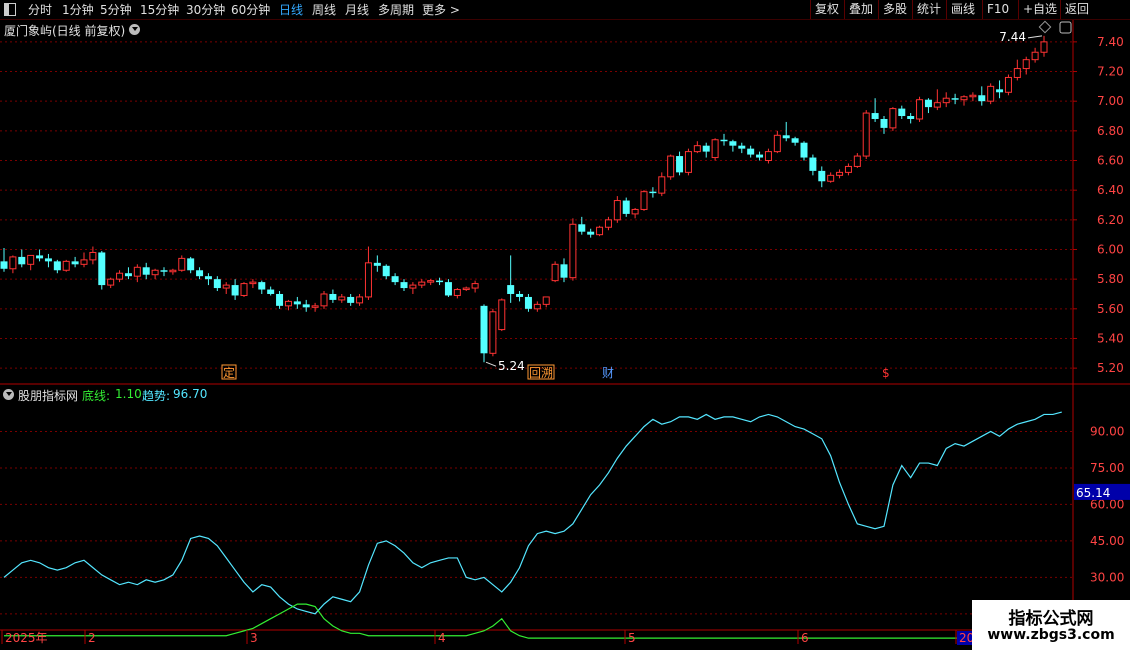 The width and height of the screenshot is (1130, 650). Describe the element at coordinates (1107, 431) in the screenshot. I see `indicator-tick-label: 90.00` at that location.